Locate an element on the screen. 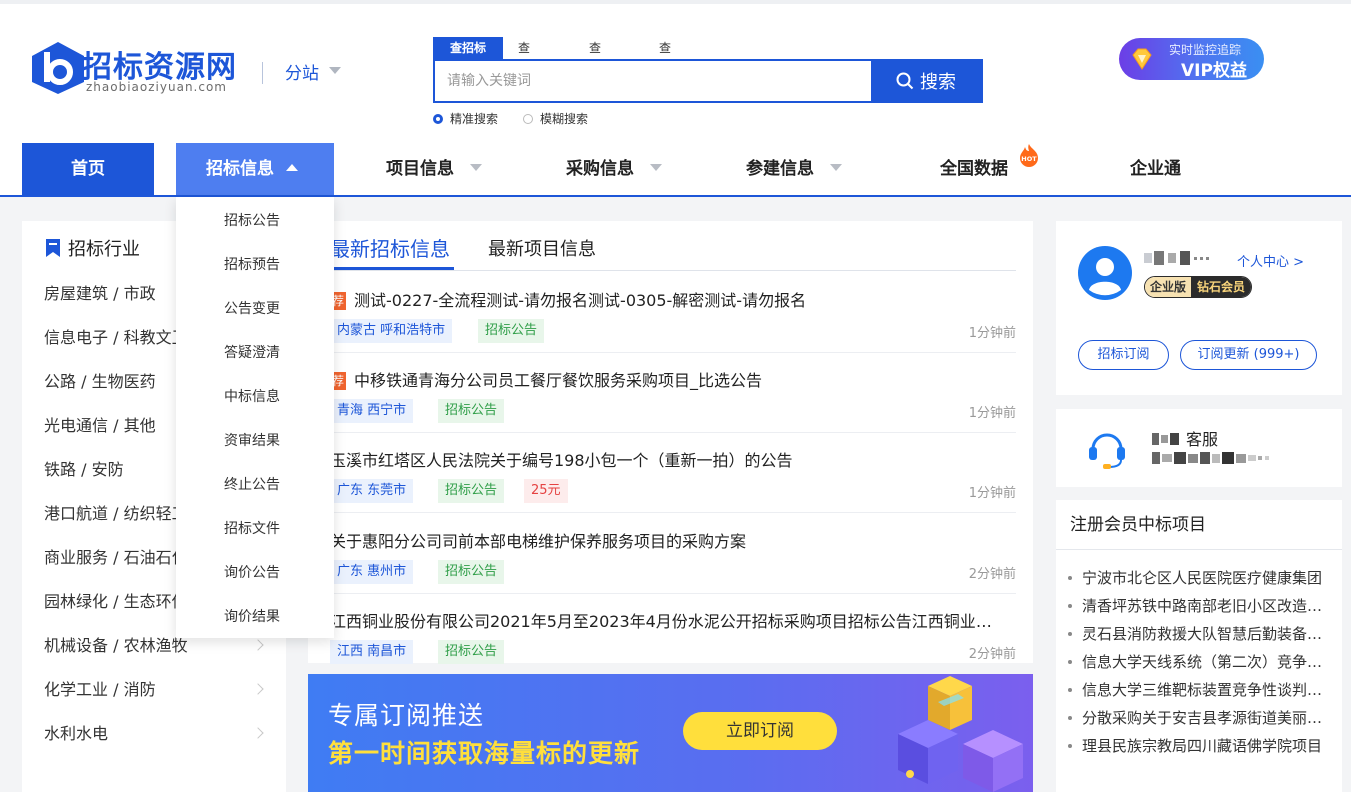 Image resolution: width=1351 pixels, height=792 pixels. dropdown-item: 中标信息 is located at coordinates (252, 396).